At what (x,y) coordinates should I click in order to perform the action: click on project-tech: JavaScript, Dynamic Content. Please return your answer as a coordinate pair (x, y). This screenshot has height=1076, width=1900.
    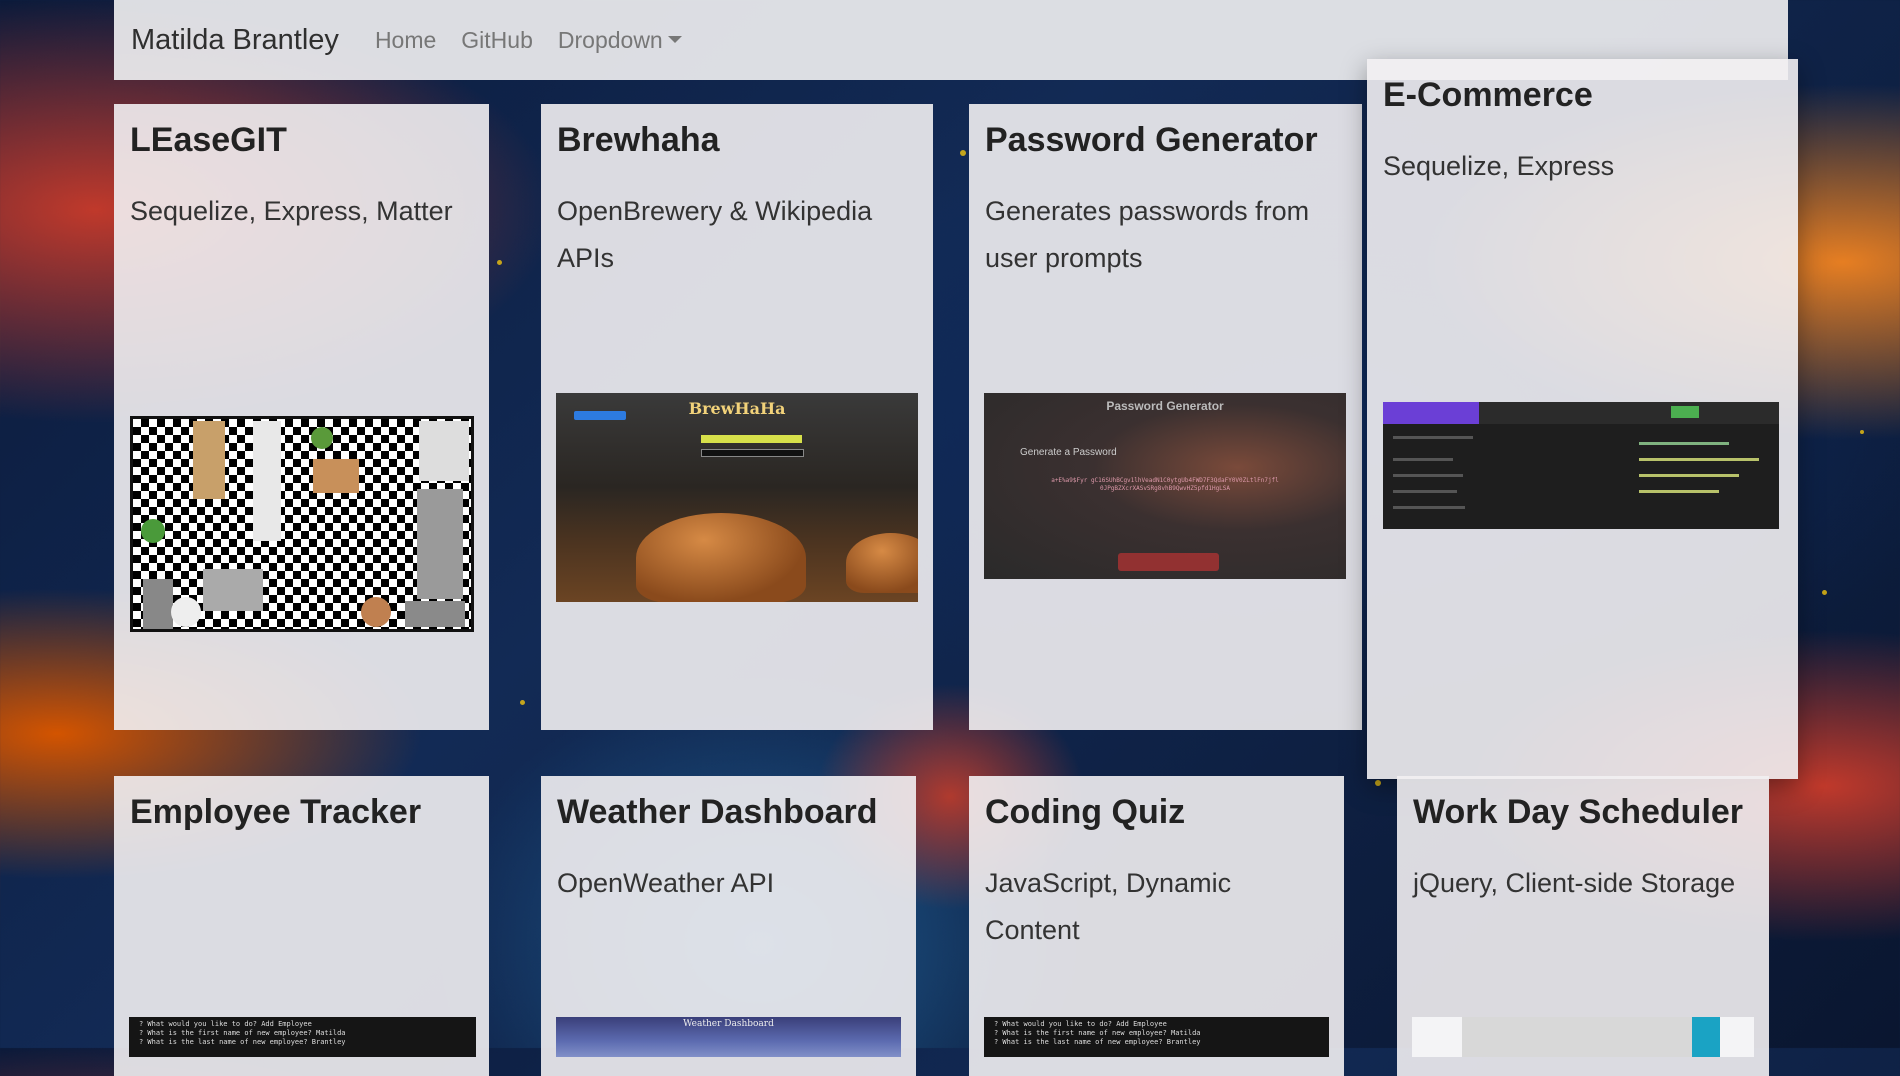
    Looking at the image, I should click on (1108, 906).